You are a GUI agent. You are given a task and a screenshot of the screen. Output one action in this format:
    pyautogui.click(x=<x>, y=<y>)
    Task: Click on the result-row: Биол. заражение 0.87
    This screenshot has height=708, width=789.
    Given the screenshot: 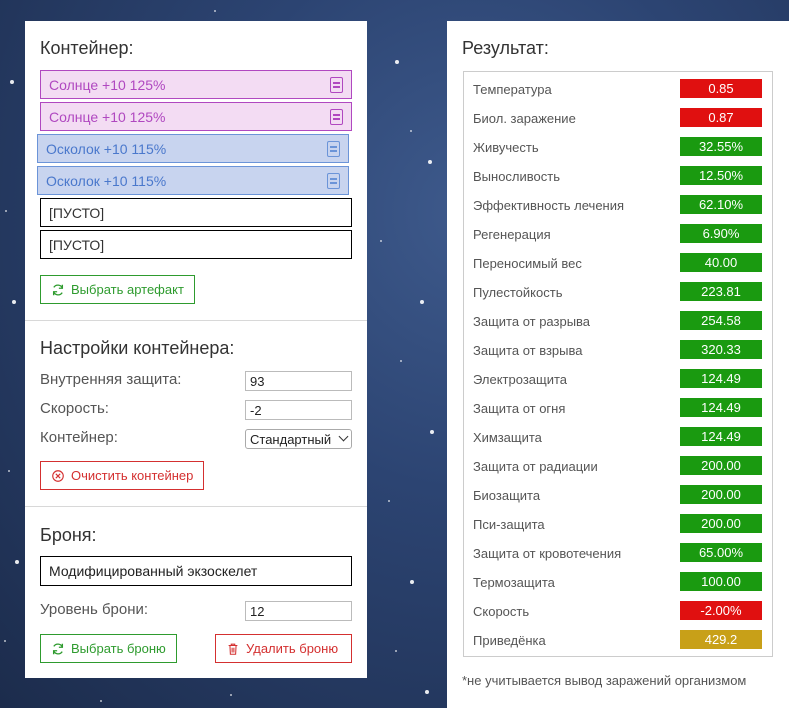 What is the action you would take?
    pyautogui.click(x=618, y=117)
    